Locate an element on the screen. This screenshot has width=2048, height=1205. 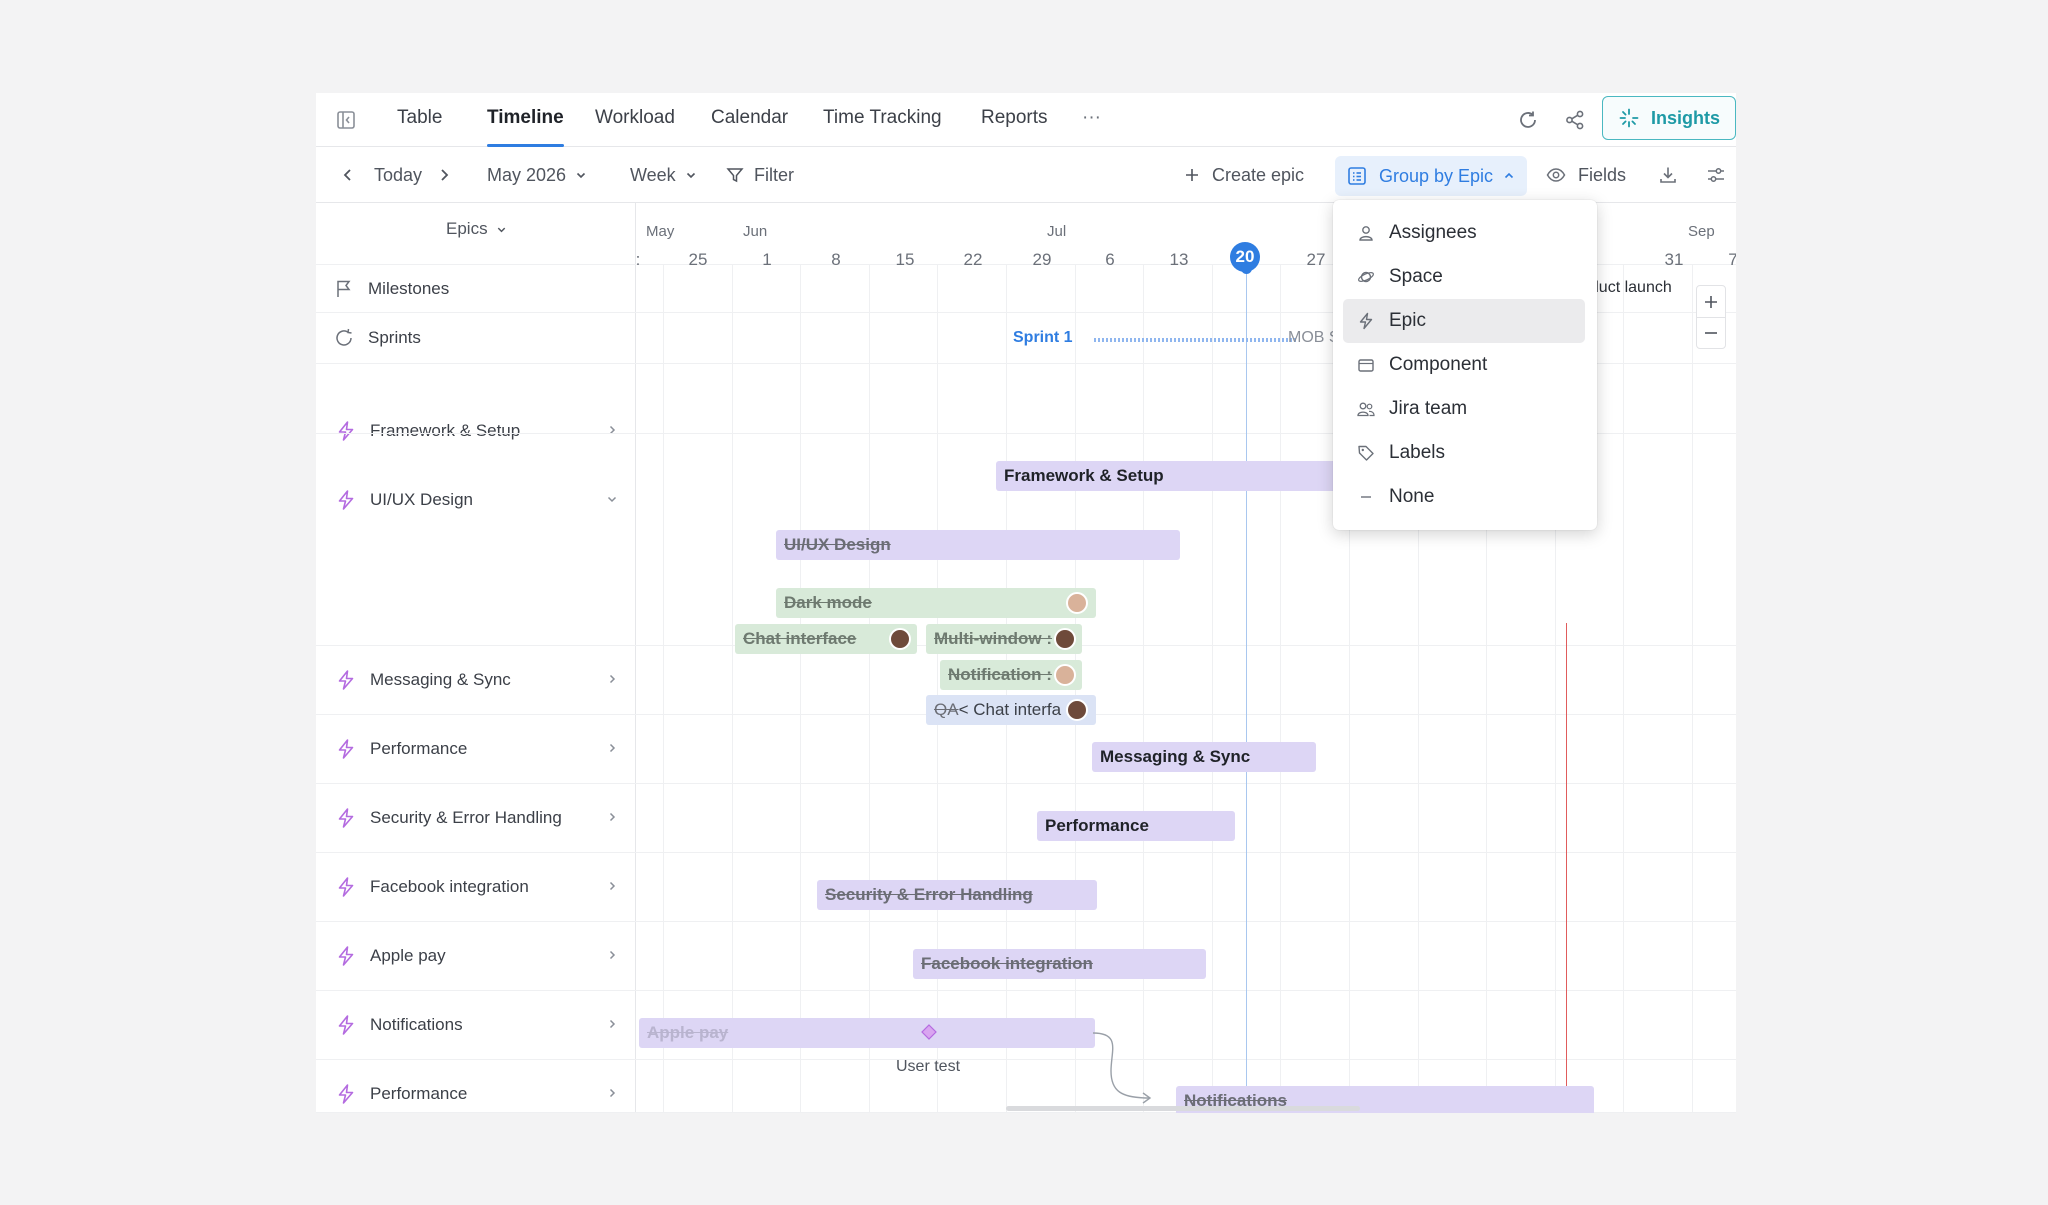
tab-calendar: Calendar is located at coordinates (749, 120).